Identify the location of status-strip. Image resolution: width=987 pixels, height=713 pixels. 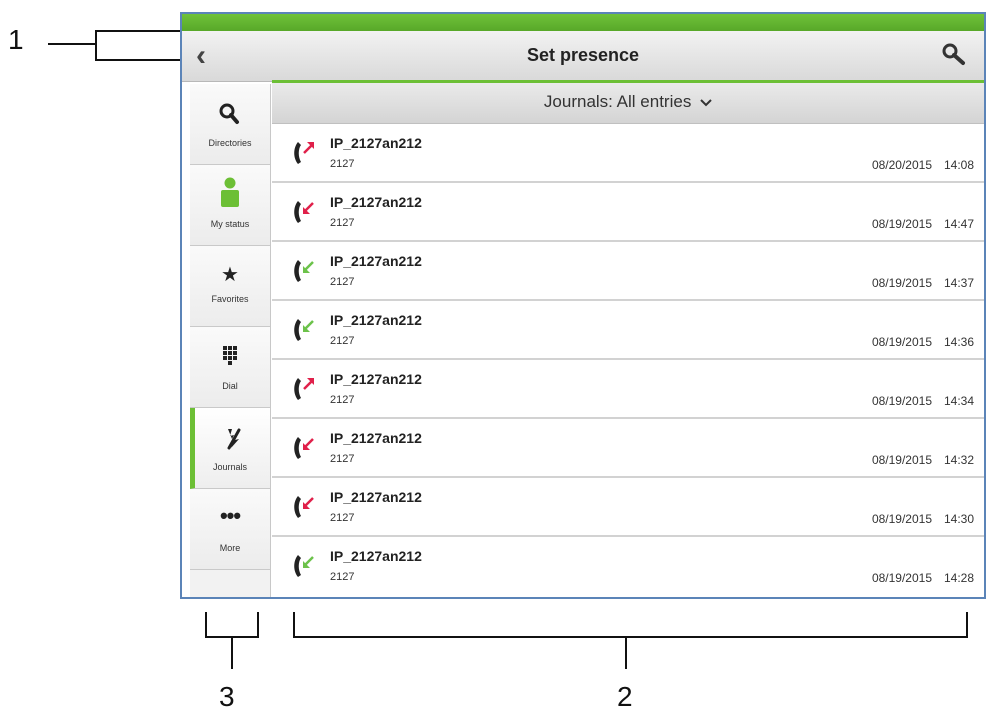
(583, 22).